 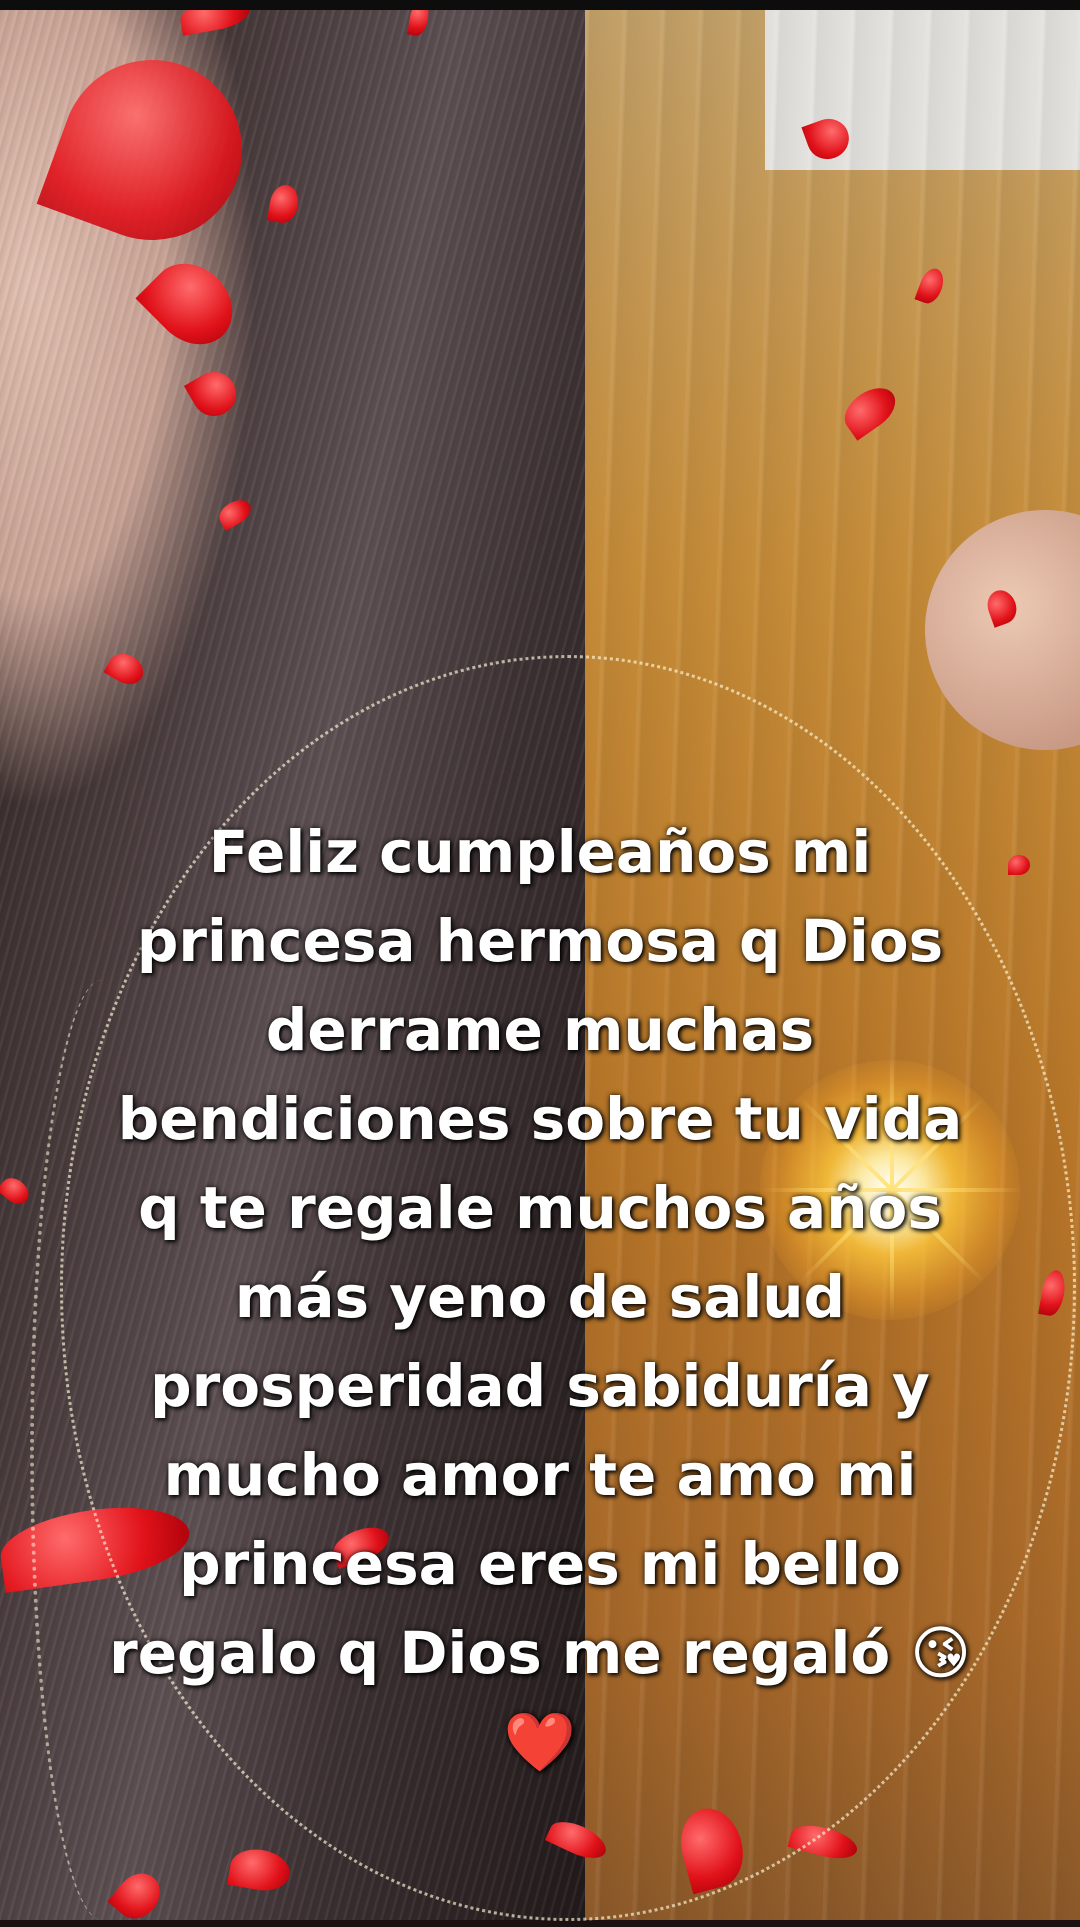 I want to click on top-status-strip, so click(x=540, y=5).